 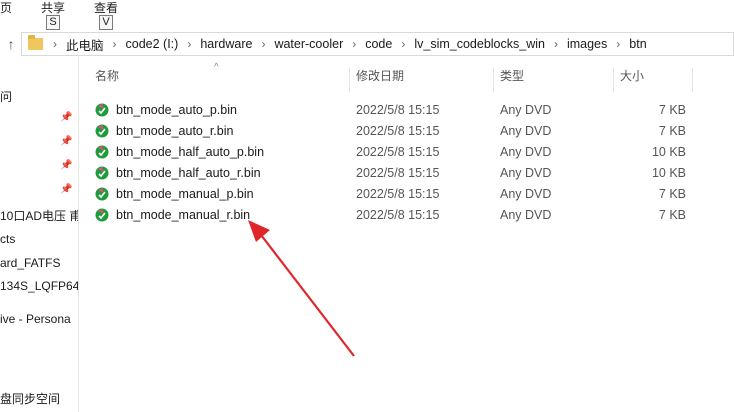 What do you see at coordinates (175, 131) in the screenshot?
I see `file-name: btn_mode_auto_r.bin` at bounding box center [175, 131].